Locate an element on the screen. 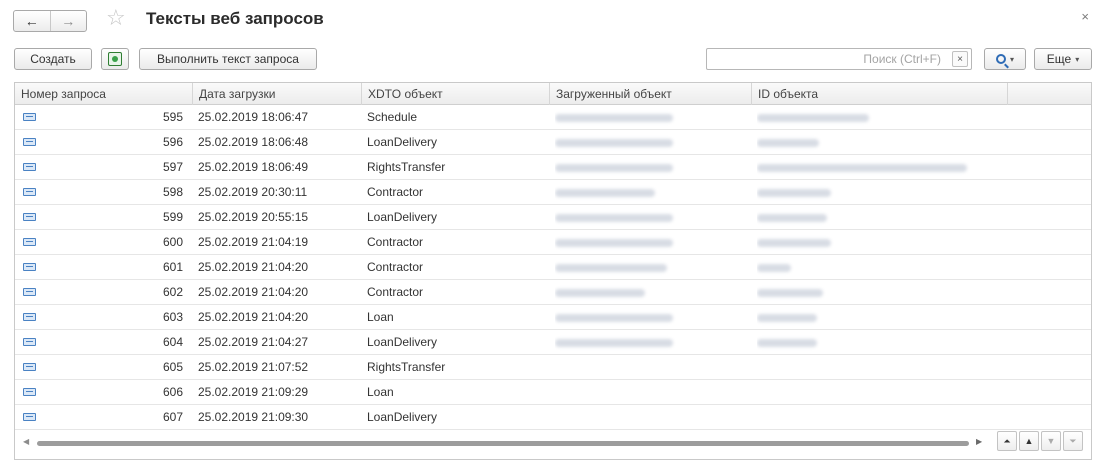  cell-request-number: 604 is located at coordinates (172, 342).